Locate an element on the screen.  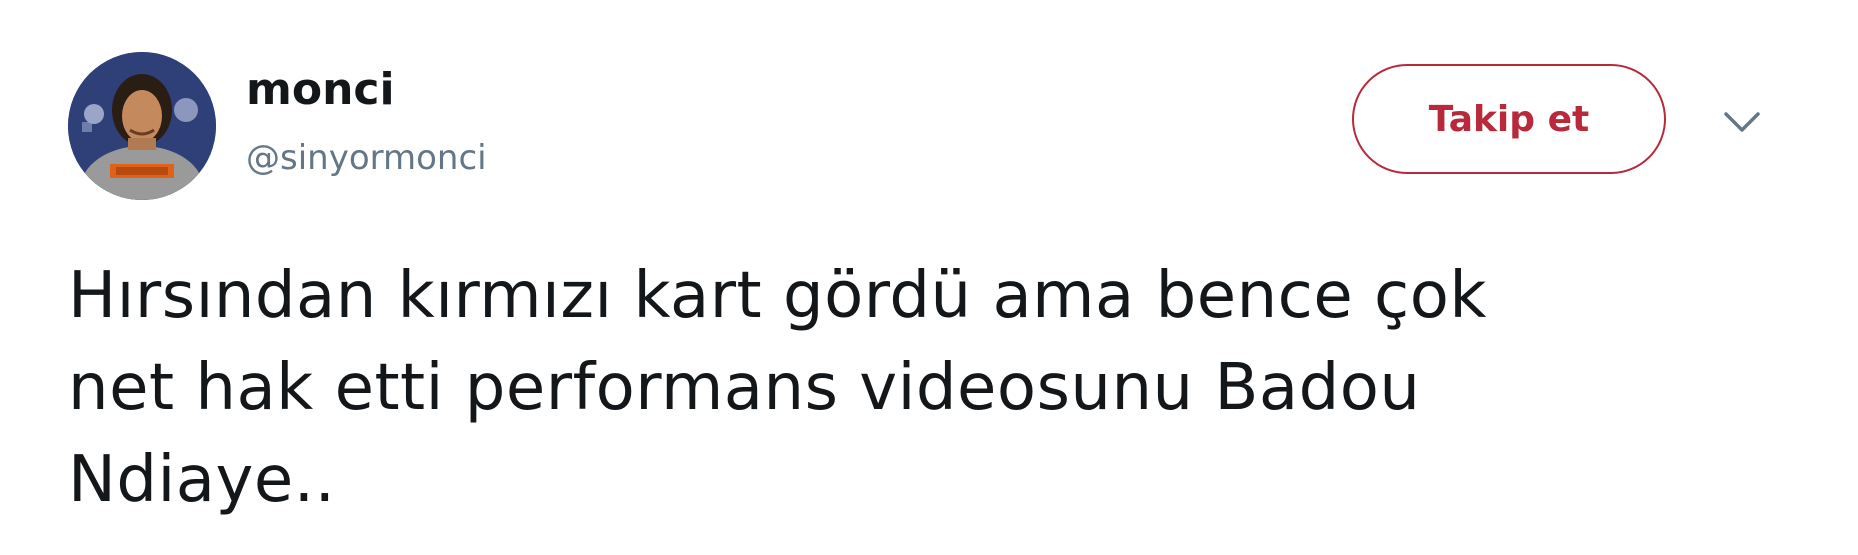
chevron-down-icon is located at coordinates (1742, 122).